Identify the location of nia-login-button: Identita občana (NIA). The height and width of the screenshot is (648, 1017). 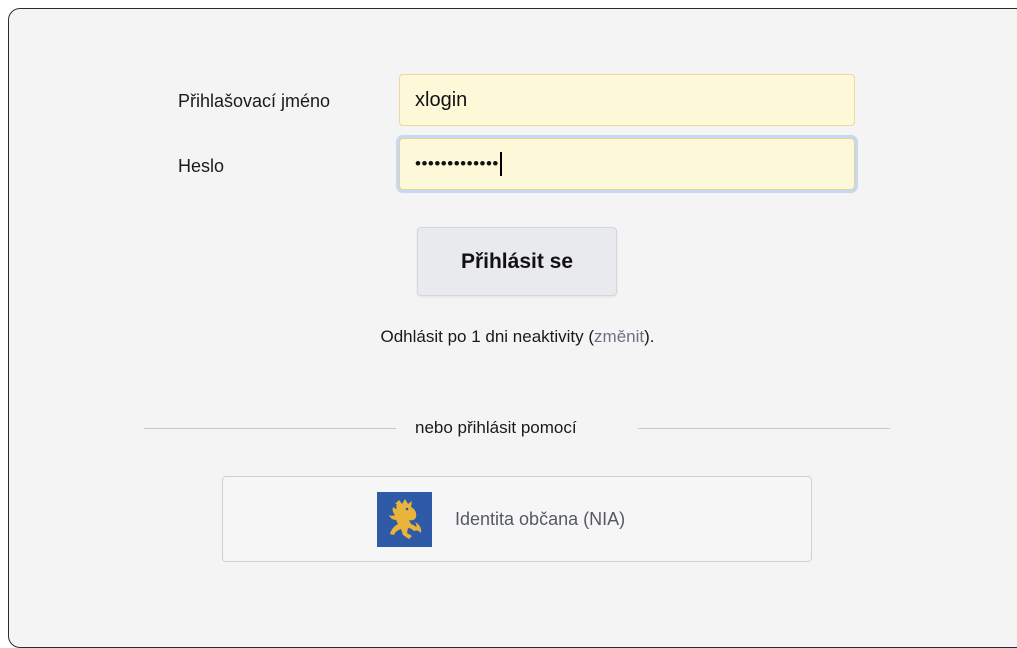
(517, 519).